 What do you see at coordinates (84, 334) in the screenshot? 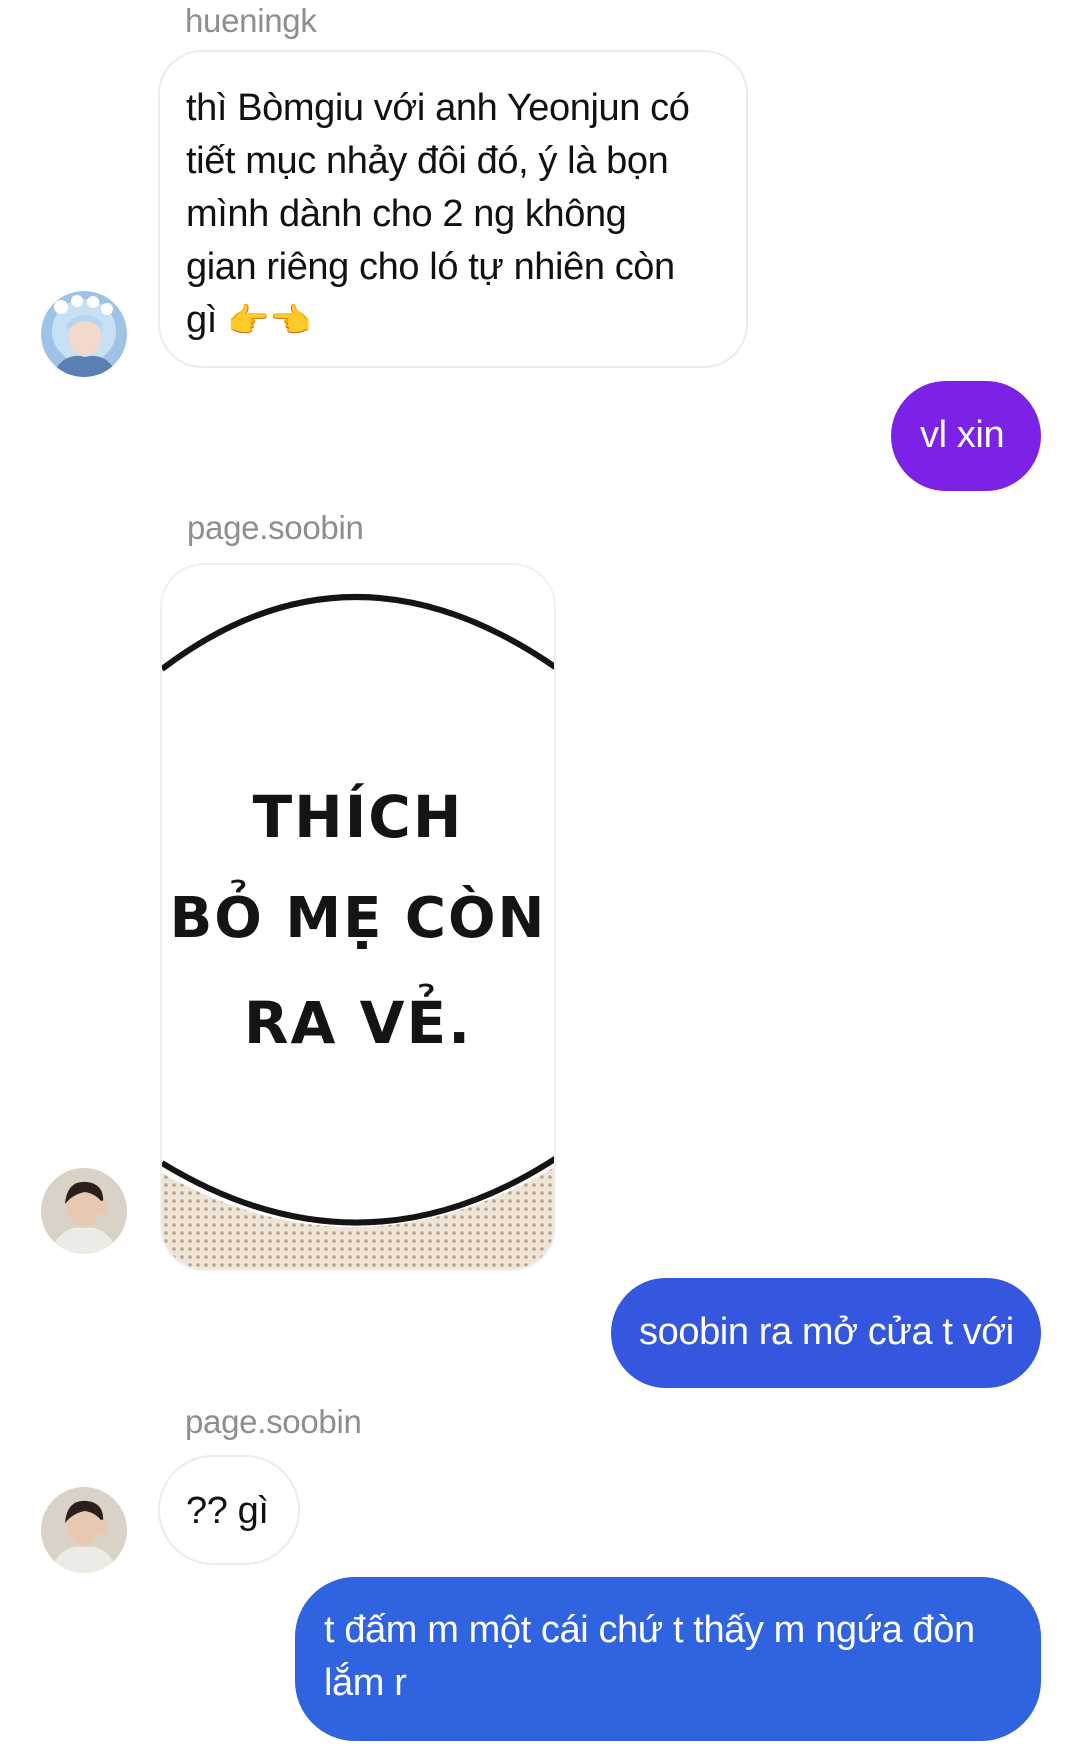
I see `avatar-hueningk` at bounding box center [84, 334].